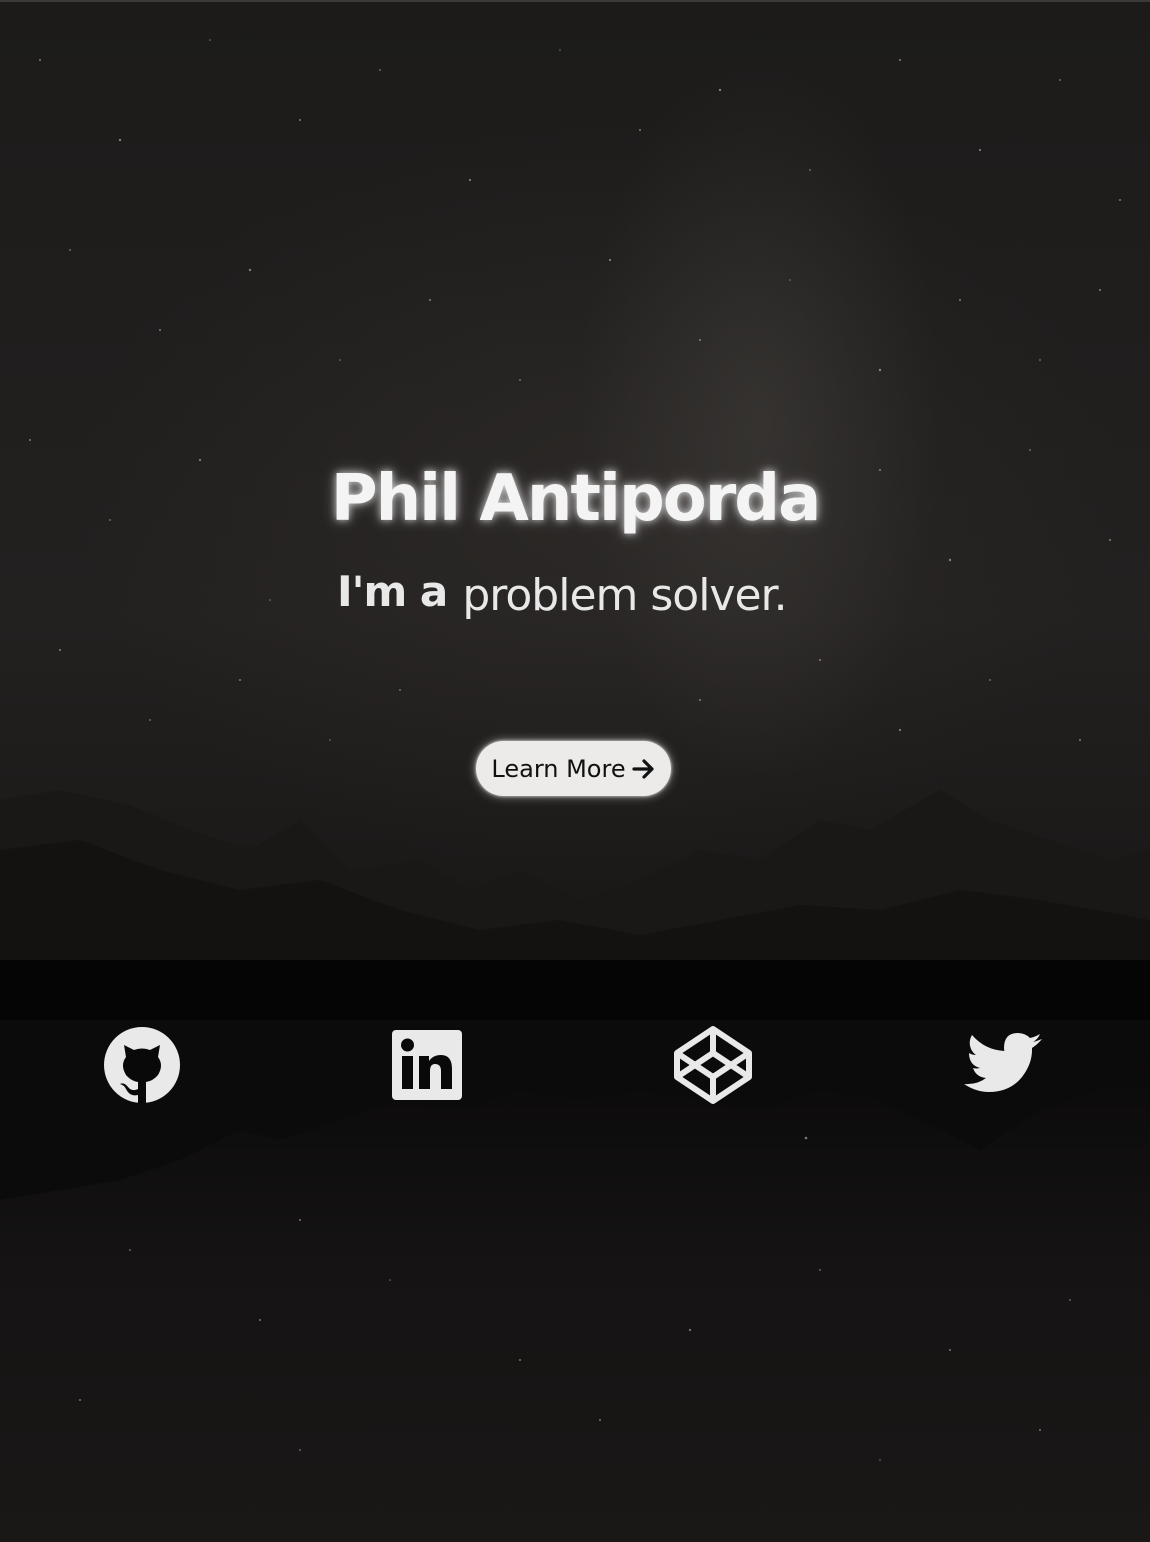 The image size is (1150, 1542). I want to click on github-link, so click(142, 1065).